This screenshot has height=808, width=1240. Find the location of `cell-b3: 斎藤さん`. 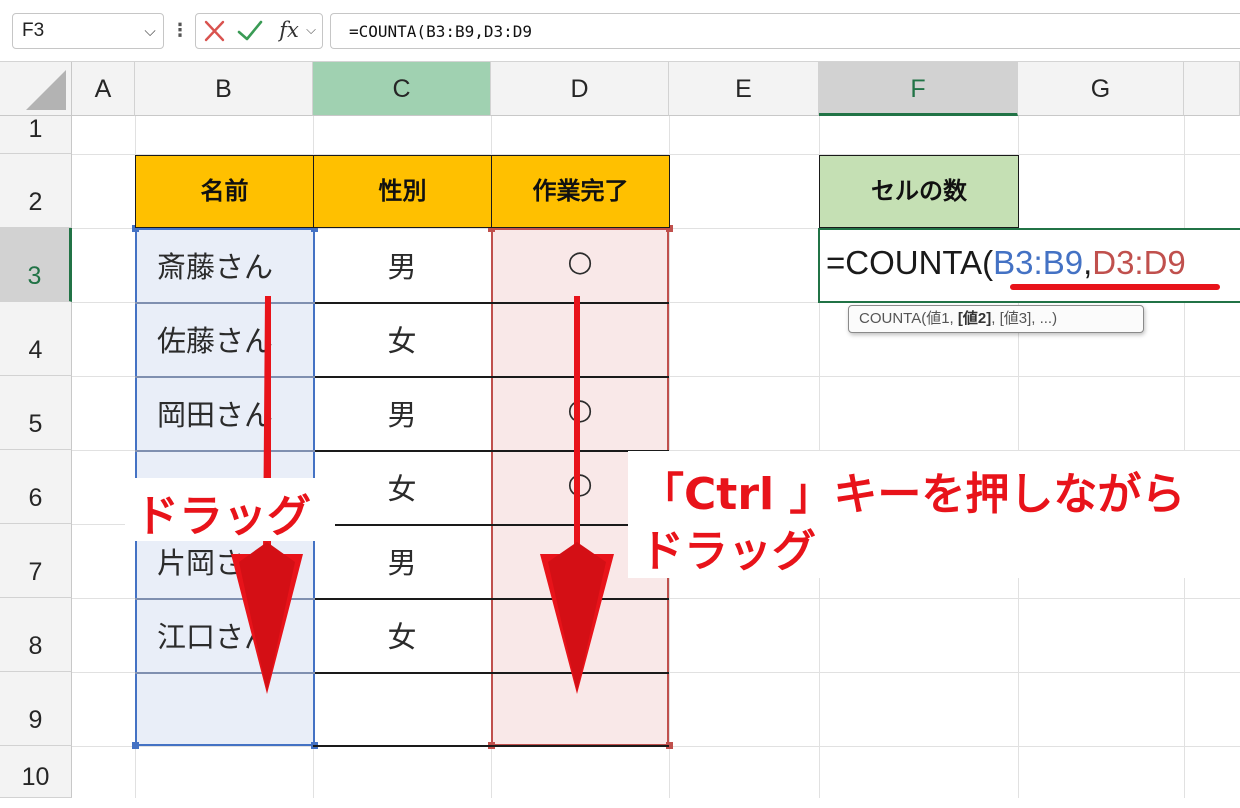

cell-b3: 斎藤さん is located at coordinates (215, 265).